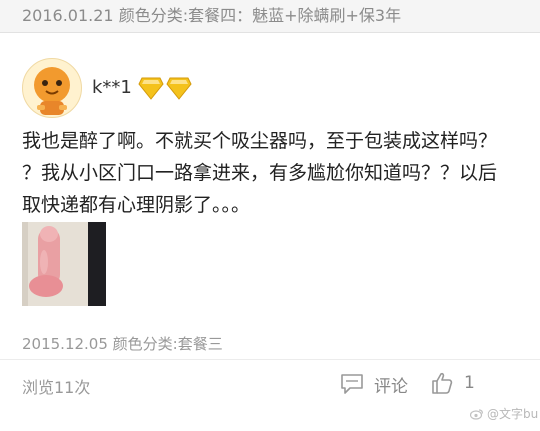 The width and height of the screenshot is (540, 431). I want to click on review-meta-text: 2015.12.05 颜色分类:套餐三, so click(122, 344).